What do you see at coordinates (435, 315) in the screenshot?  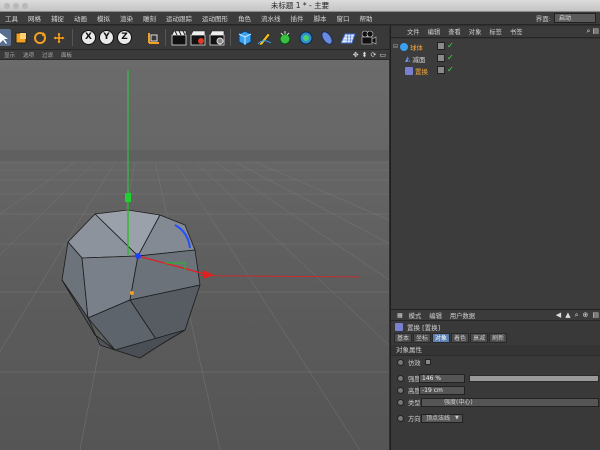 I see `attr-menu-edit: 编辑` at bounding box center [435, 315].